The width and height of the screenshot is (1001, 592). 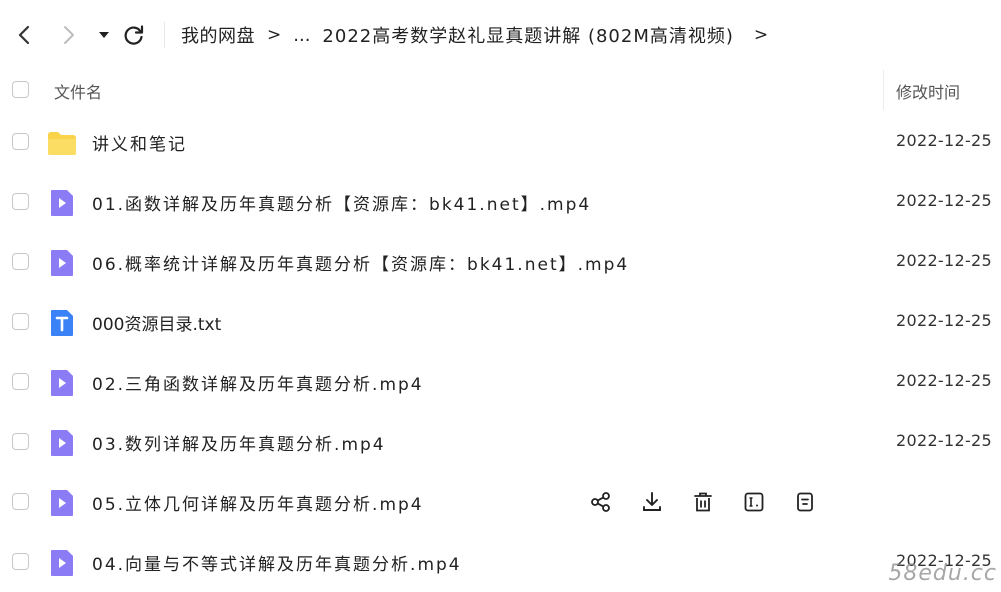 I want to click on top-navigation: 我的网盘 > ... 2022高考数学赵礼显真题讲解 (802M高清视频) >, so click(x=500, y=35).